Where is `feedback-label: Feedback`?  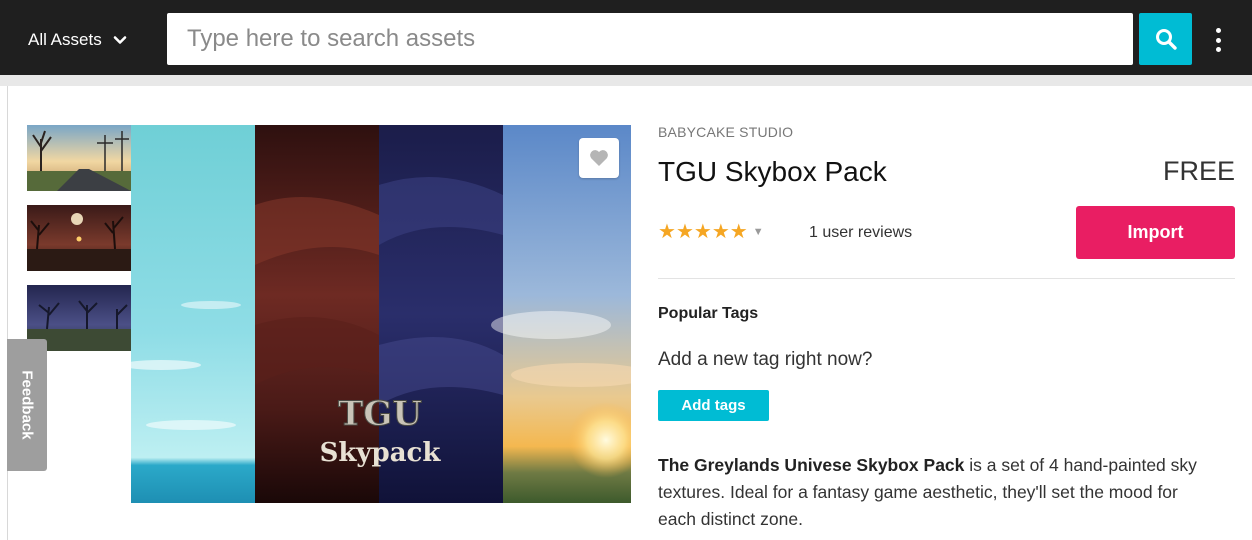
feedback-label: Feedback is located at coordinates (27, 405).